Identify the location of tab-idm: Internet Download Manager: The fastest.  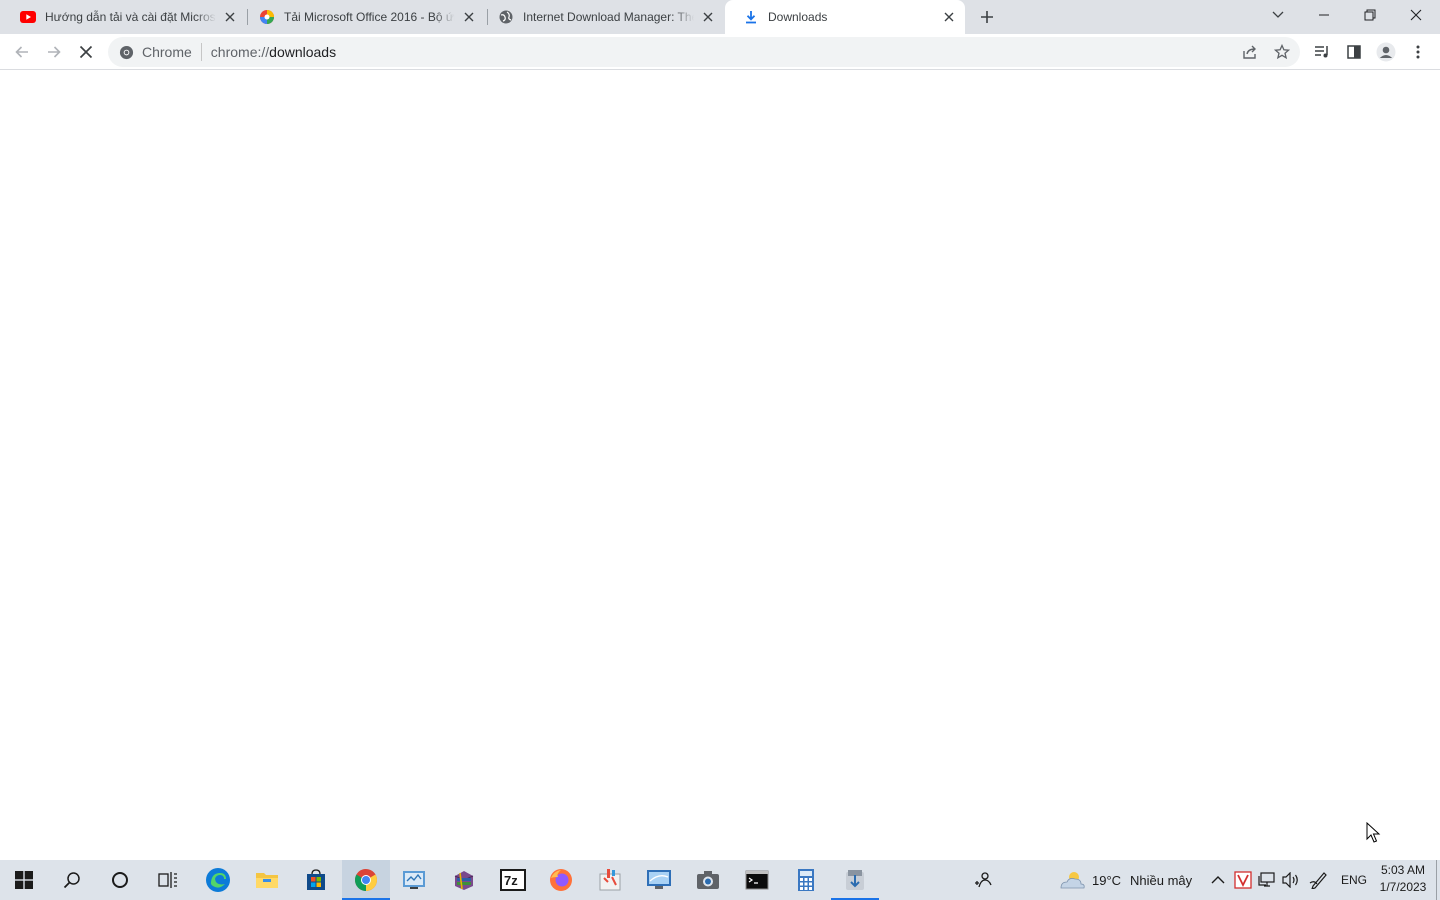
(602, 17).